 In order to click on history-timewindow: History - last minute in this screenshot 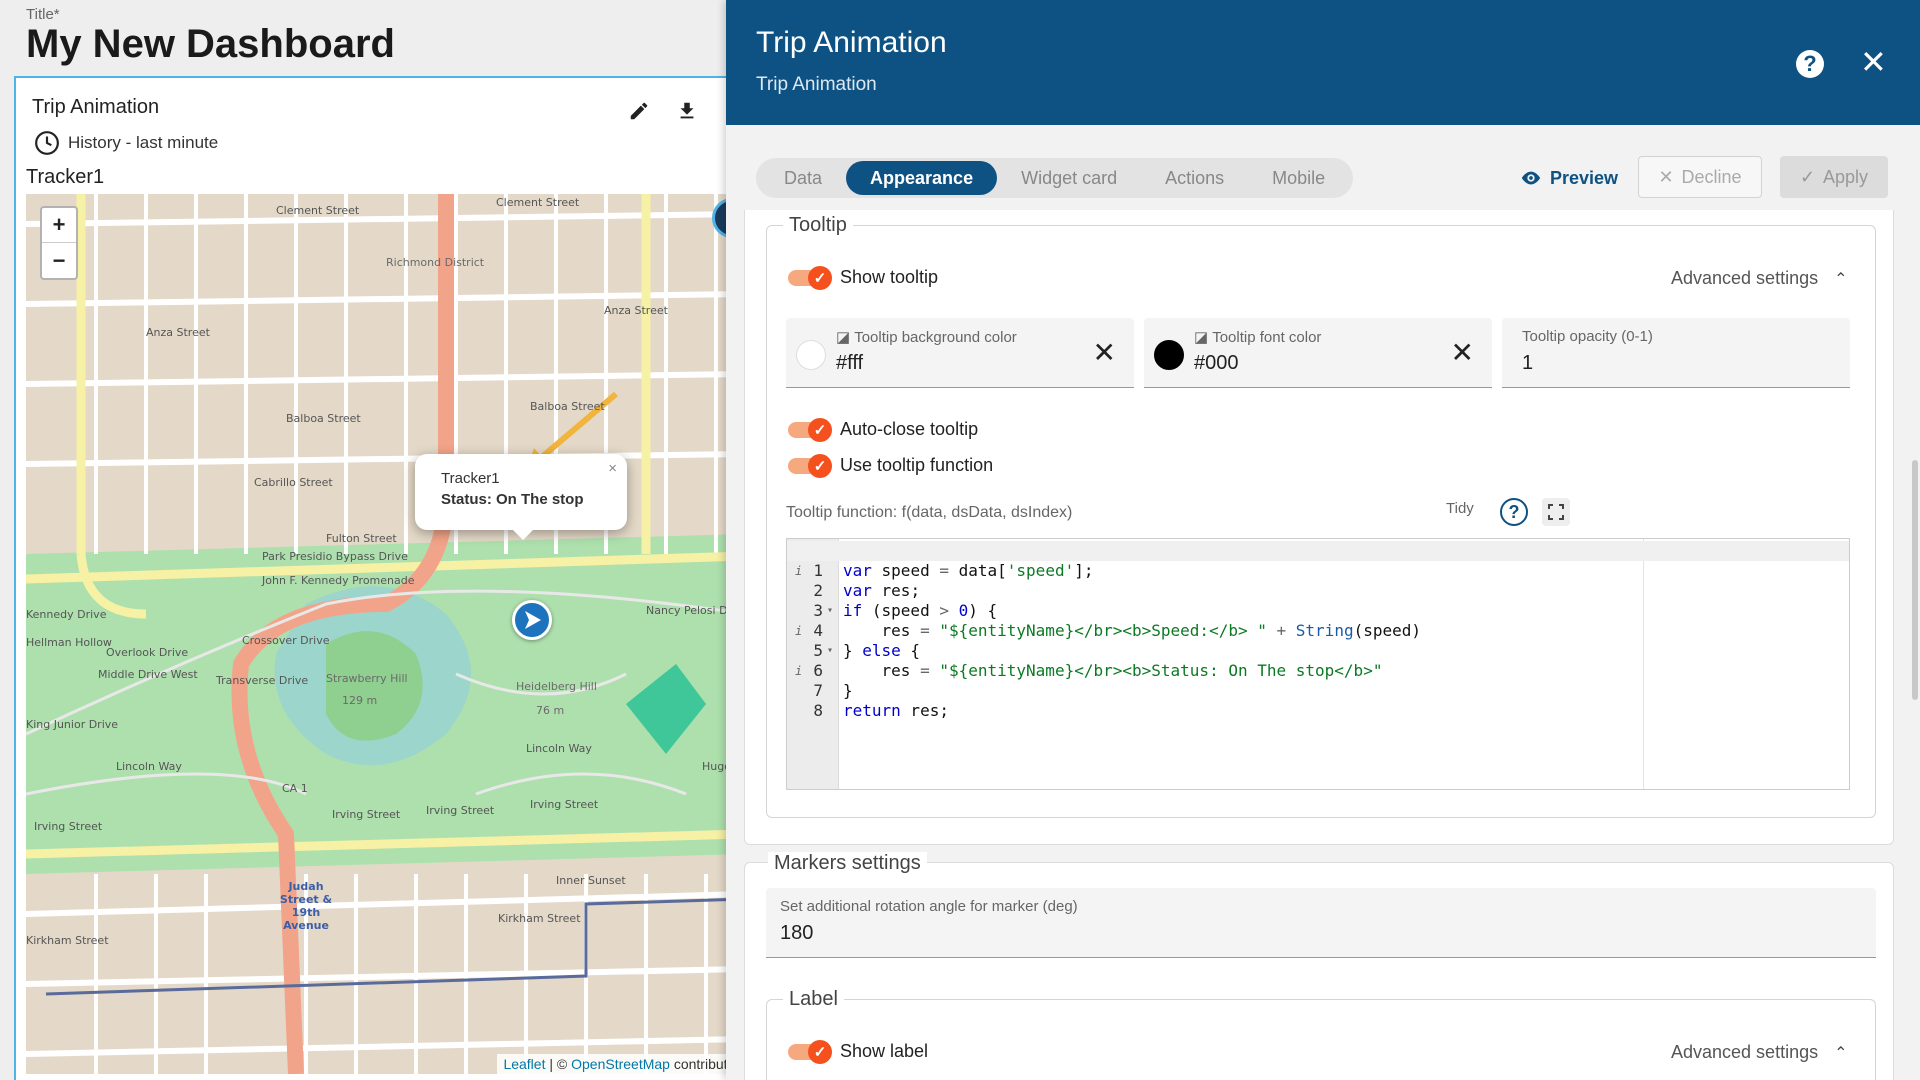, I will do `click(126, 143)`.